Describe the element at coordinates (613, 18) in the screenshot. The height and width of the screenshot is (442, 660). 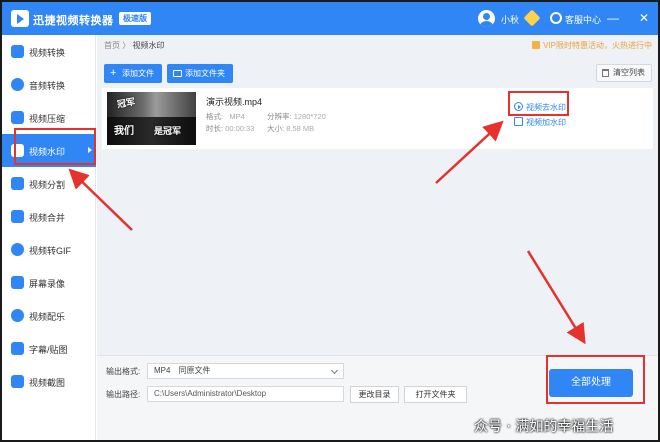
I see `minimize-button: —` at that location.